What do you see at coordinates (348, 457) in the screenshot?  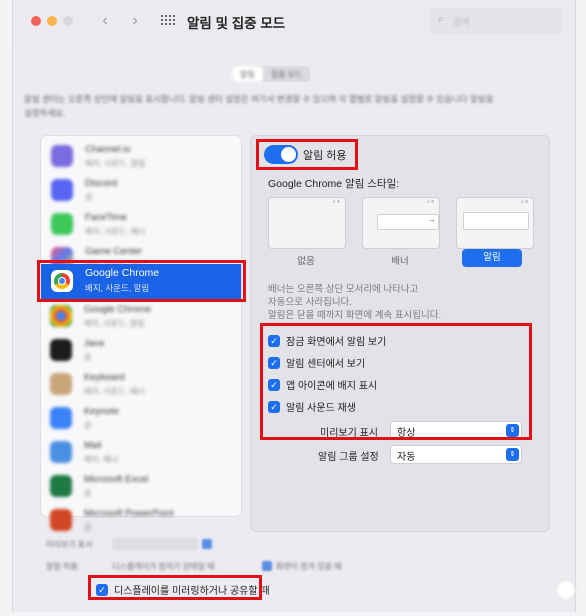 I see `grouping-label: 알림 그룹 설정` at bounding box center [348, 457].